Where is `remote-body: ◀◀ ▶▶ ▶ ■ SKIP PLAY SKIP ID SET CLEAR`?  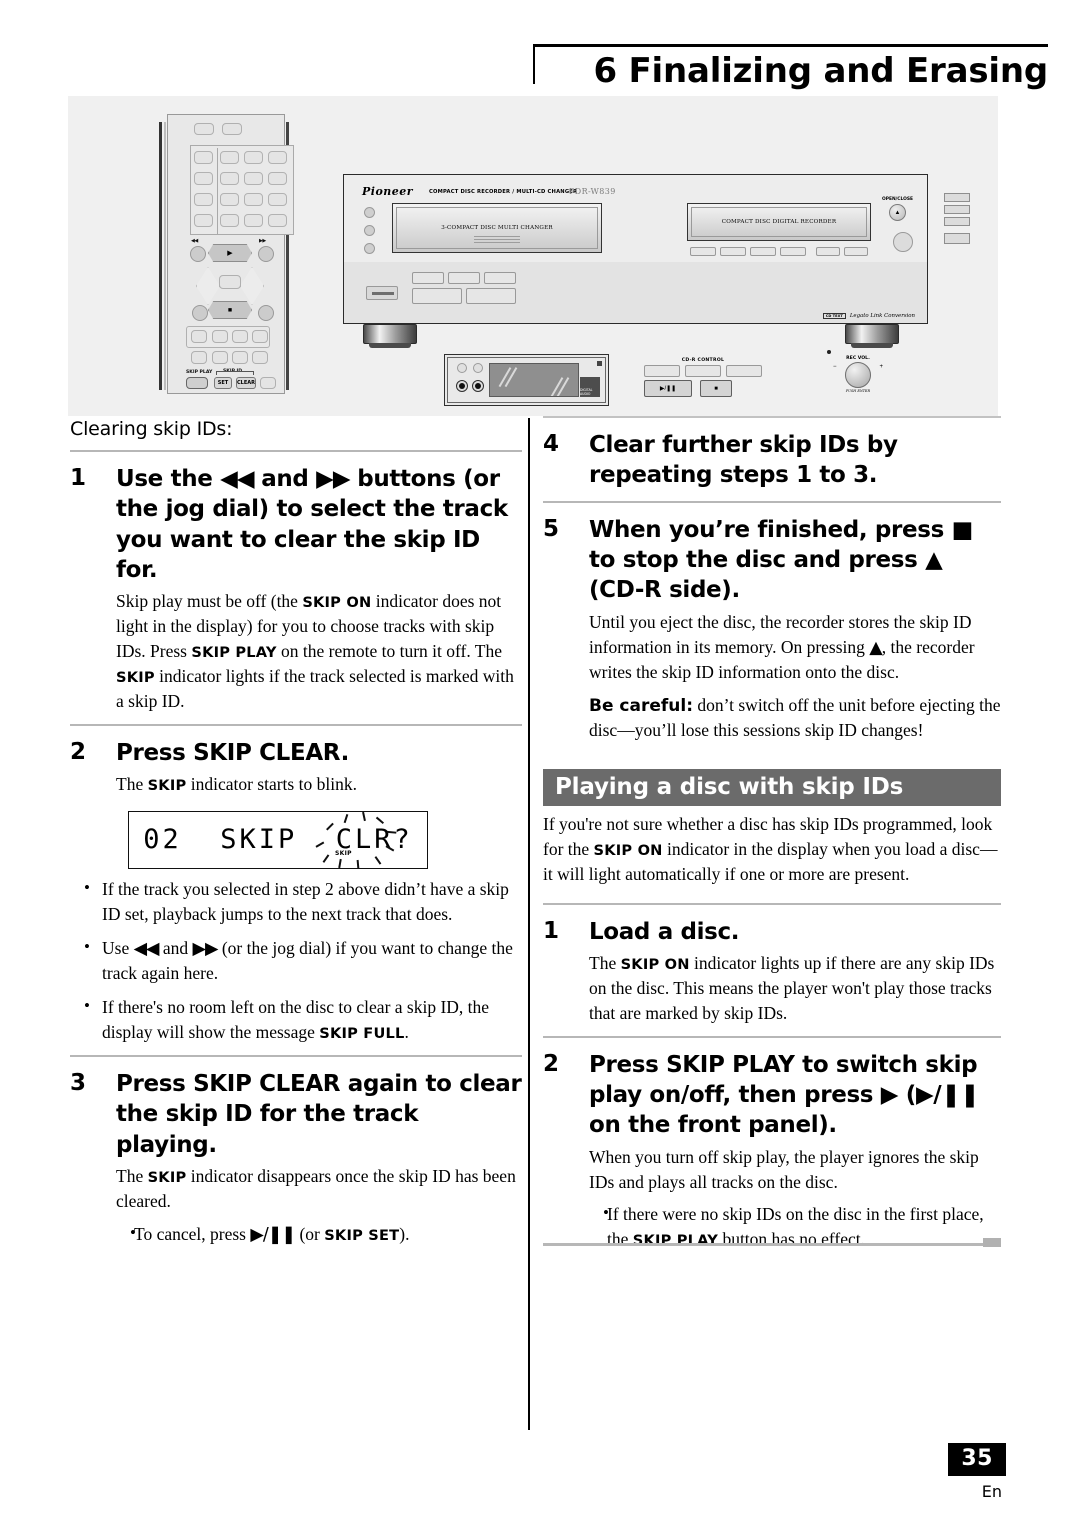
remote-body: ◀◀ ▶▶ ▶ ■ SKIP PLAY SKIP ID SET CLEAR is located at coordinates (230, 254).